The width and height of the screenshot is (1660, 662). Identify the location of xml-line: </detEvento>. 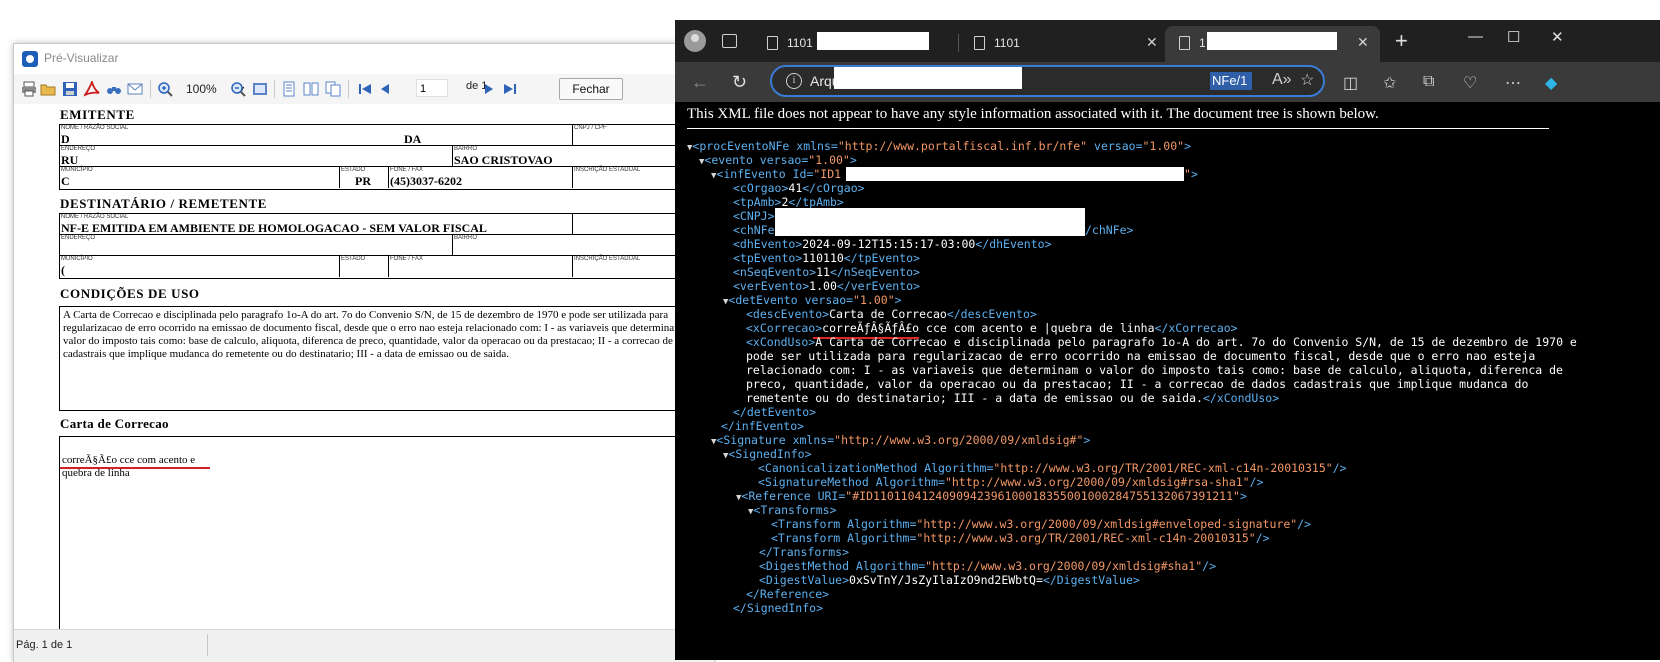
(775, 412).